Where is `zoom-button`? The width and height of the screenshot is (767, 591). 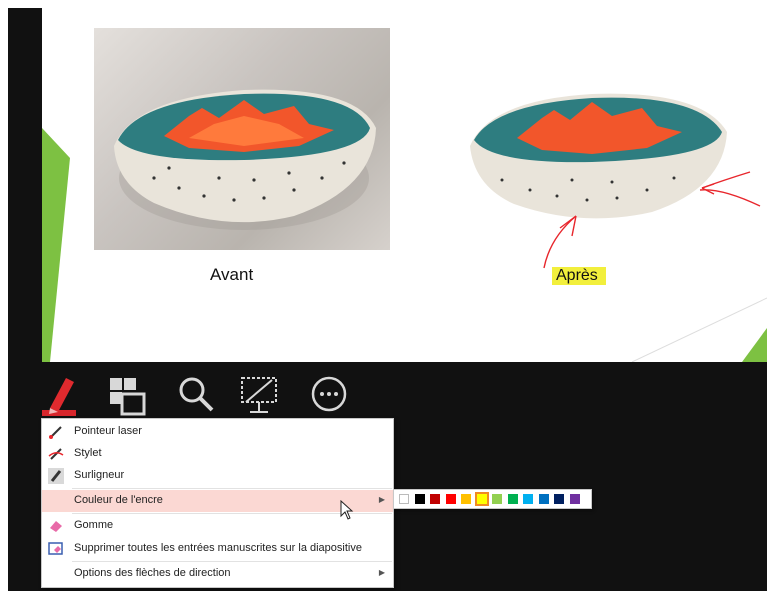
zoom-button is located at coordinates (196, 394).